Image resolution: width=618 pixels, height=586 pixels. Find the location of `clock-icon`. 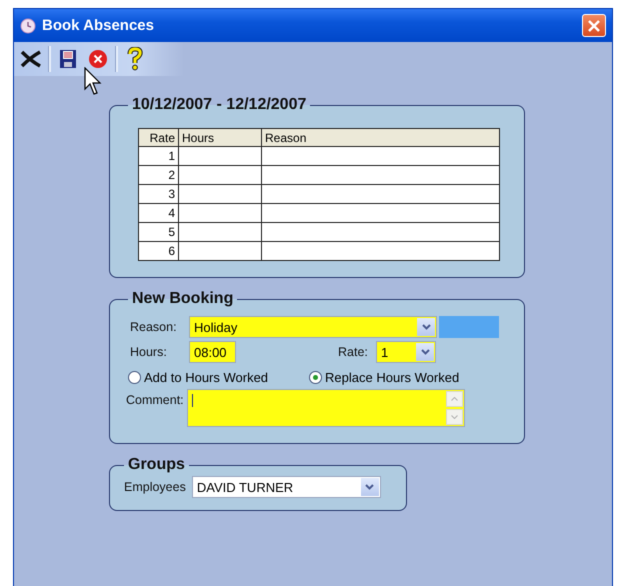

clock-icon is located at coordinates (28, 26).